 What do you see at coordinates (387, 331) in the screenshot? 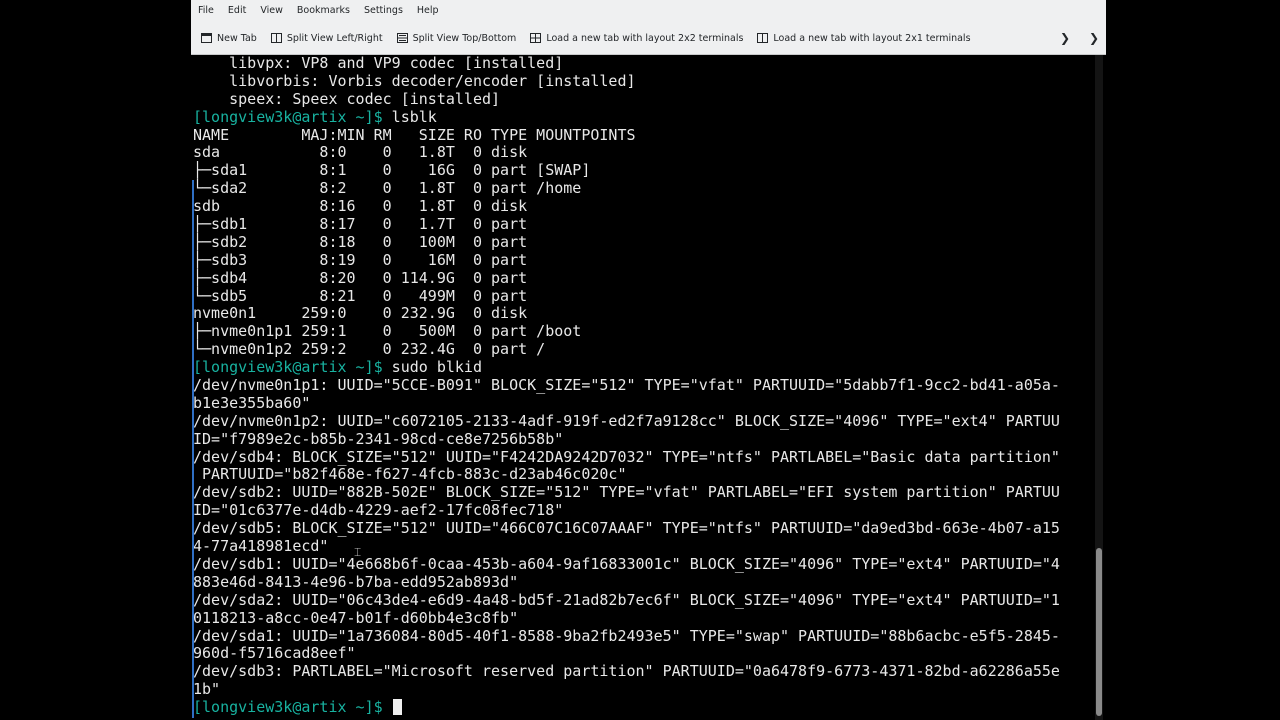
I see `terminal-line: ├─nvme0n1p1 259:1 0 500M 0 part /boot` at bounding box center [387, 331].